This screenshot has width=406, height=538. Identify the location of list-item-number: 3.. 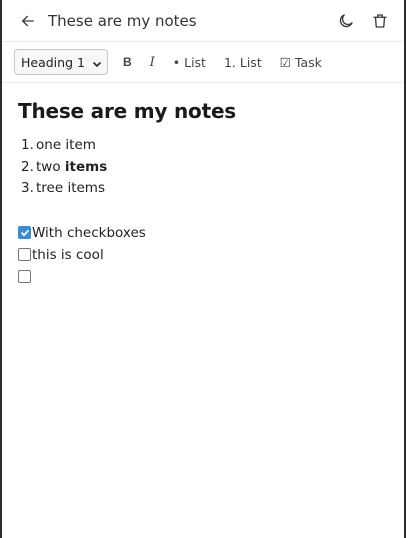
(27, 188).